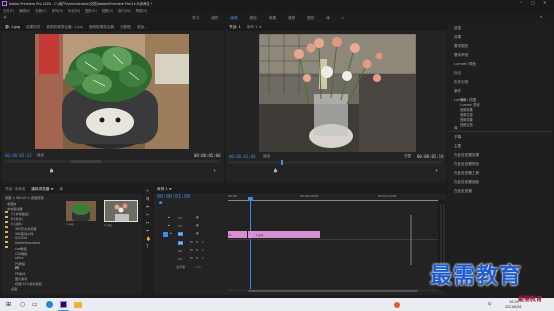  I want to click on source-scrubber, so click(112, 161).